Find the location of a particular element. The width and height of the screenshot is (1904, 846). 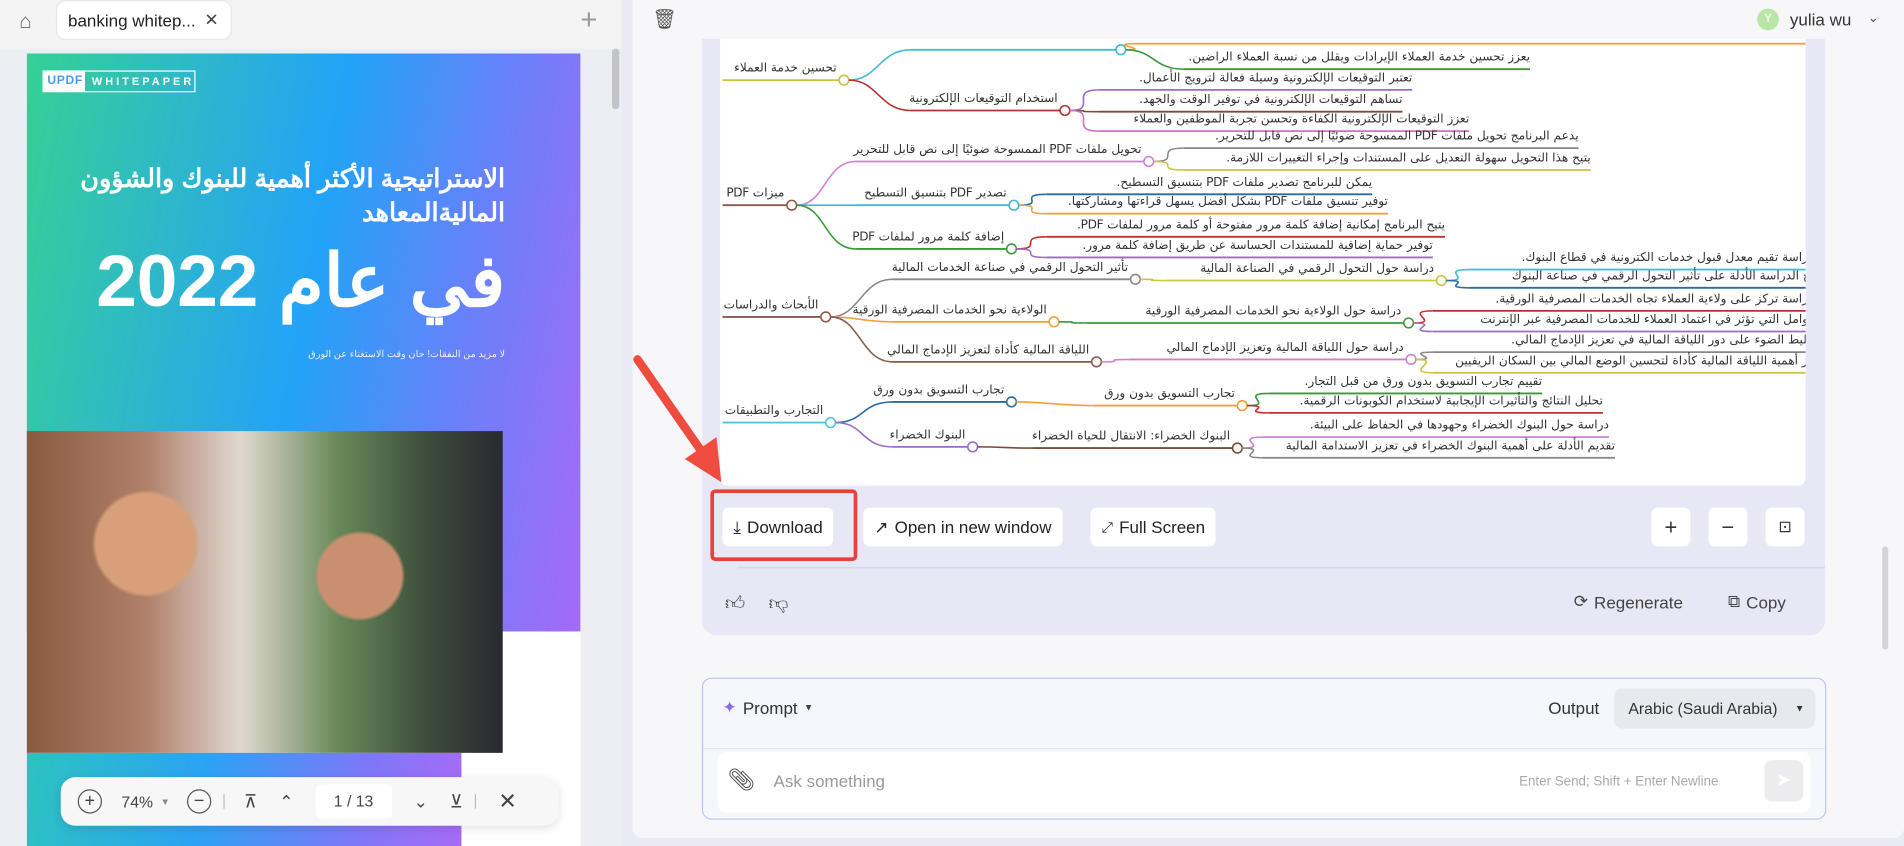

thumbs-up-icon: 👍︎ is located at coordinates (735, 604).